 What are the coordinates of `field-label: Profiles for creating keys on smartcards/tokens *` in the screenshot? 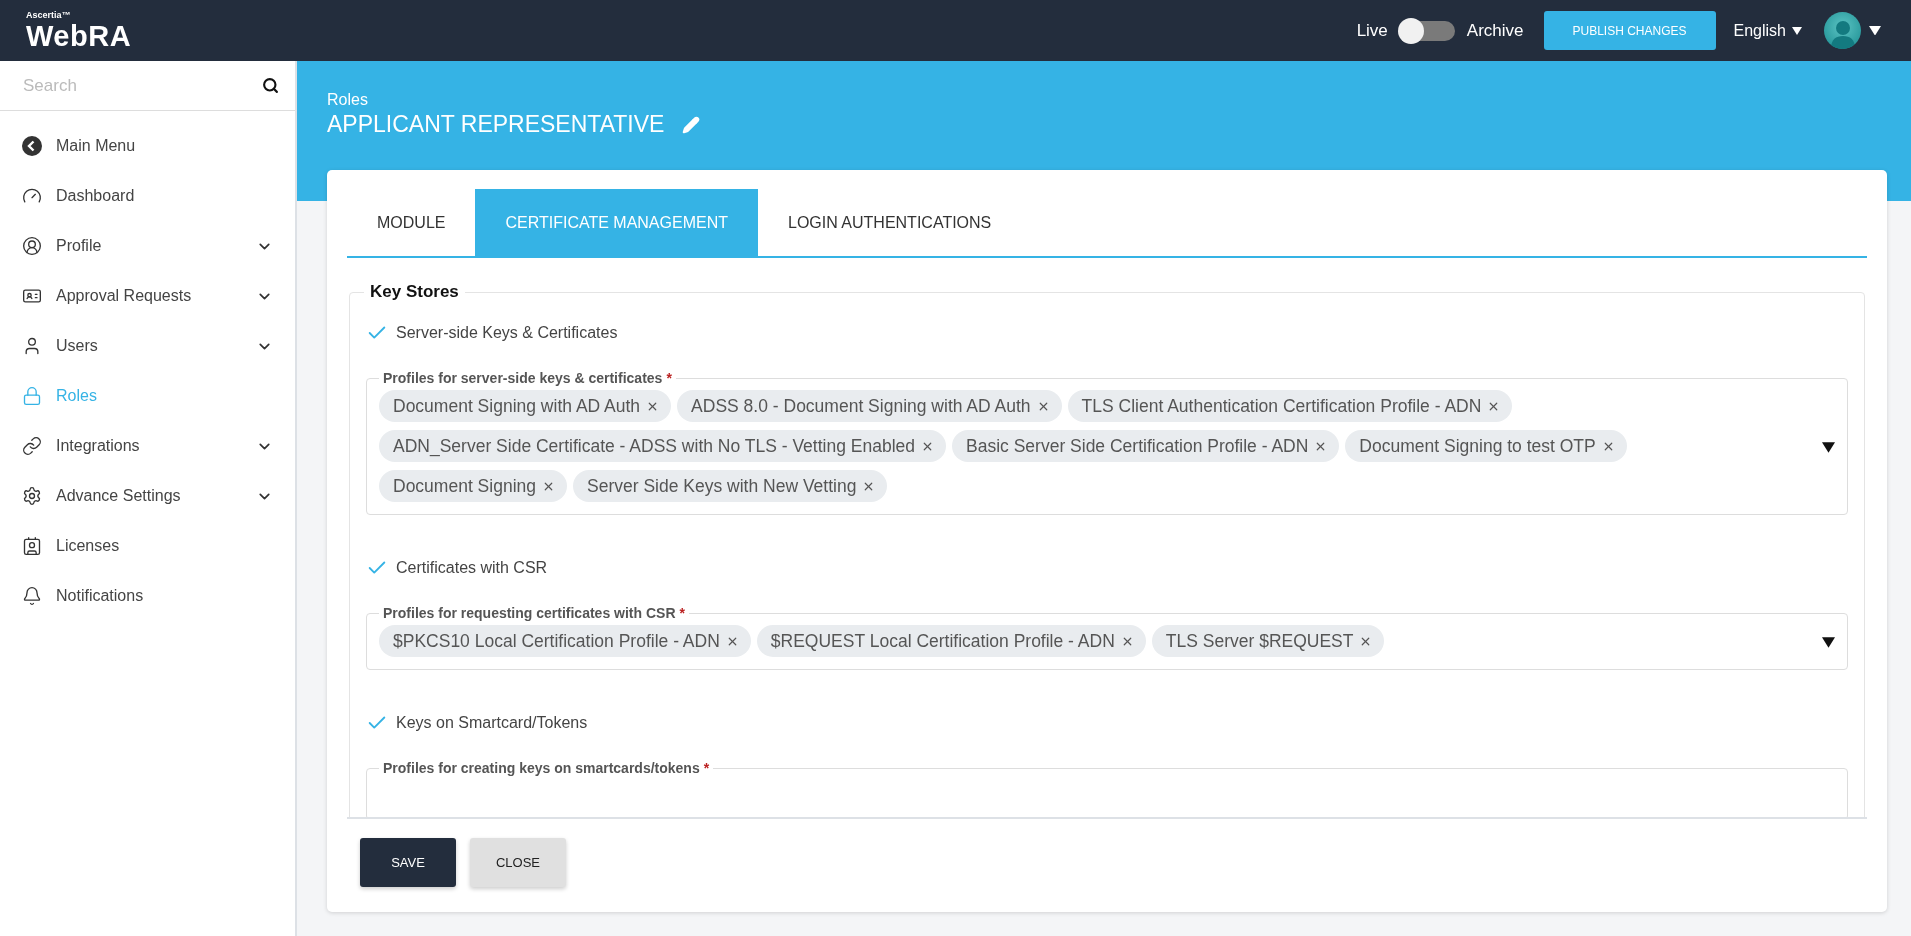 It's located at (546, 768).